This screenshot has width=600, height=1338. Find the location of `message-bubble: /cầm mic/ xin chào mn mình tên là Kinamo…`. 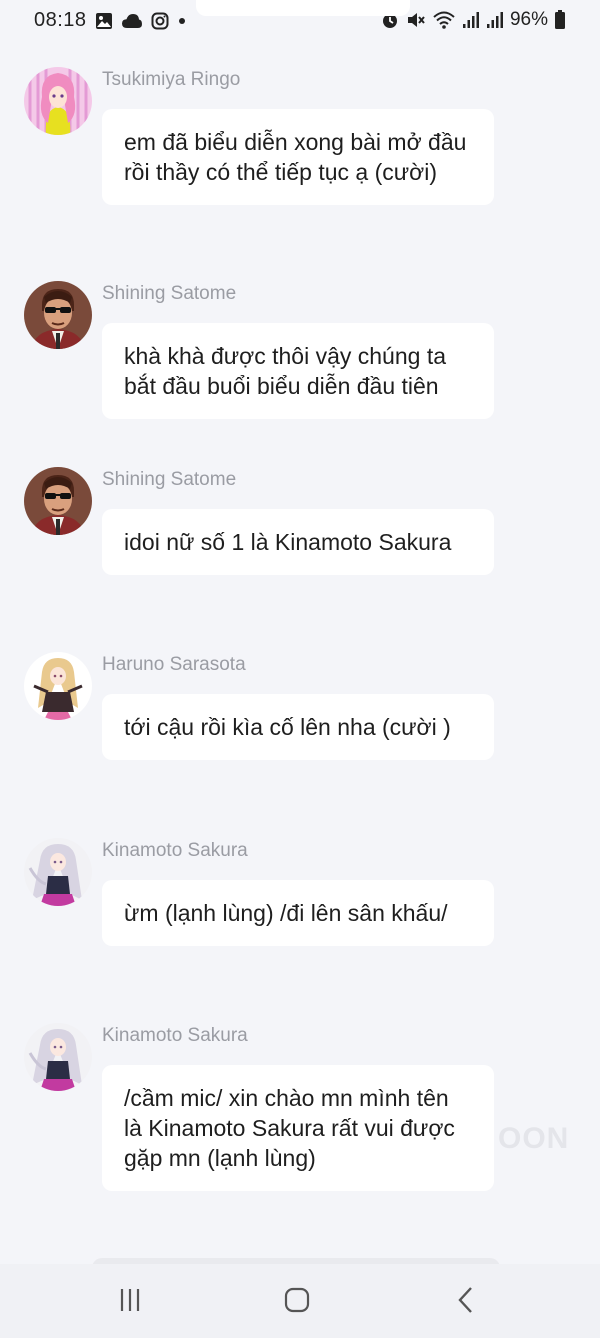

message-bubble: /cầm mic/ xin chào mn mình tên là Kinamo… is located at coordinates (298, 1128).